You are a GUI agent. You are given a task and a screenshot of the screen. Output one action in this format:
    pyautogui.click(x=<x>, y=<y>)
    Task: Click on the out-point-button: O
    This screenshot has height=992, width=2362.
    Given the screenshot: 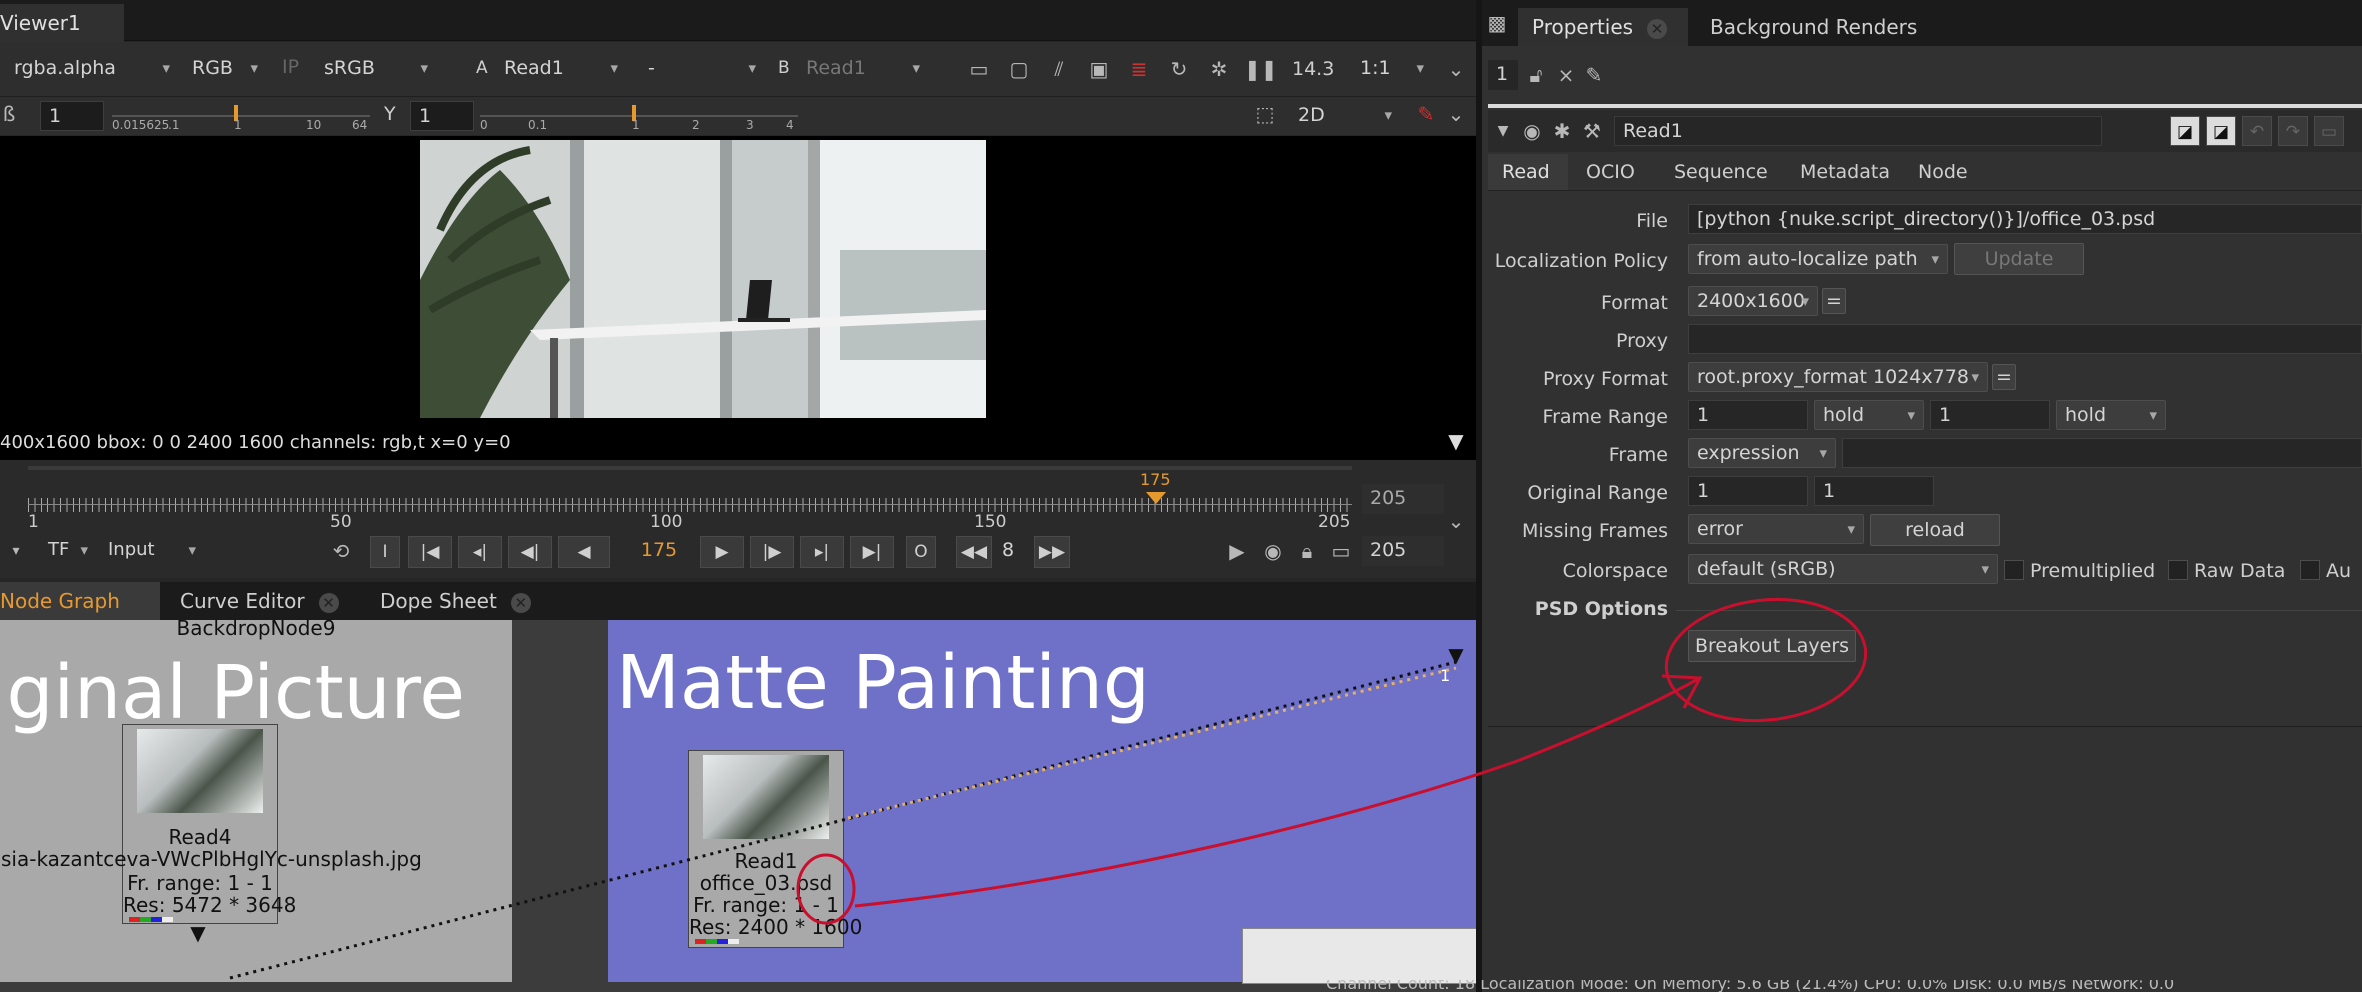 What is the action you would take?
    pyautogui.click(x=921, y=552)
    